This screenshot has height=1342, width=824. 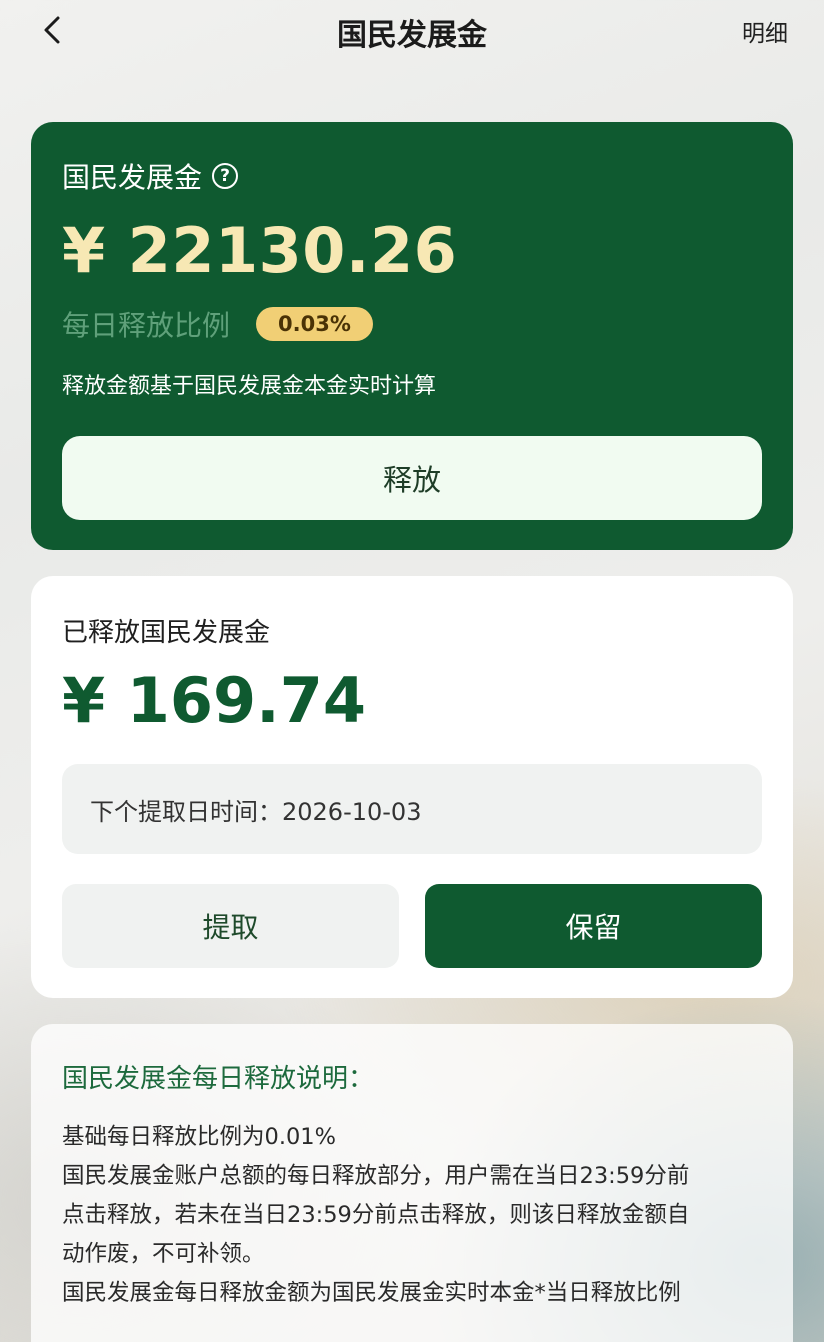 What do you see at coordinates (593, 926) in the screenshot?
I see `keep-button: 保留` at bounding box center [593, 926].